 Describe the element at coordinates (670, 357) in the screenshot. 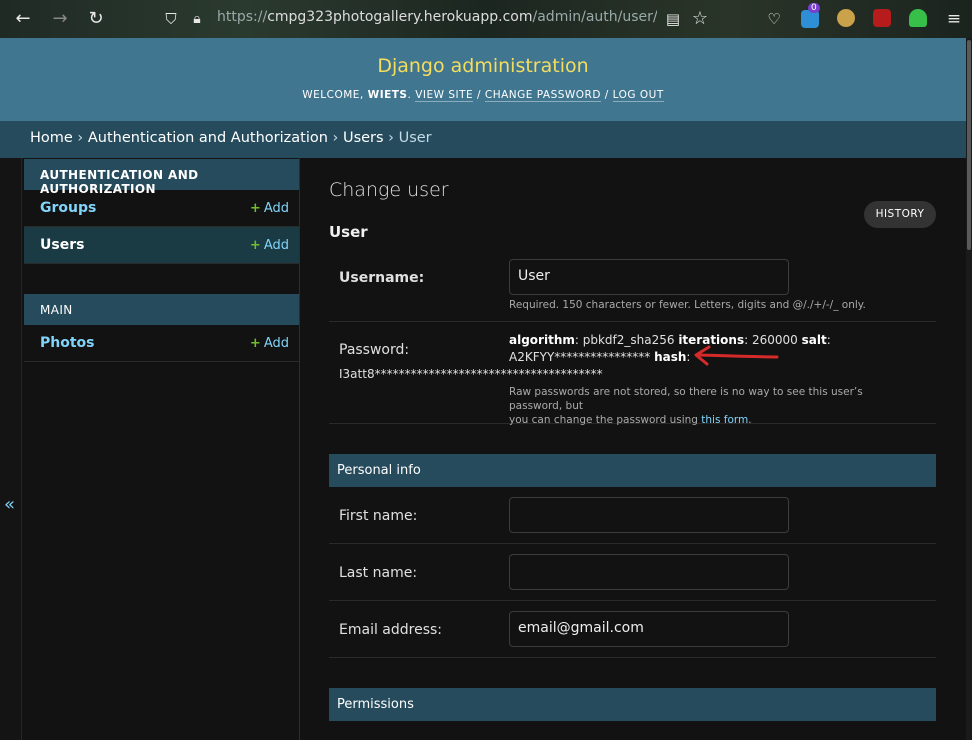

I see `pw-hash-label: hash` at that location.